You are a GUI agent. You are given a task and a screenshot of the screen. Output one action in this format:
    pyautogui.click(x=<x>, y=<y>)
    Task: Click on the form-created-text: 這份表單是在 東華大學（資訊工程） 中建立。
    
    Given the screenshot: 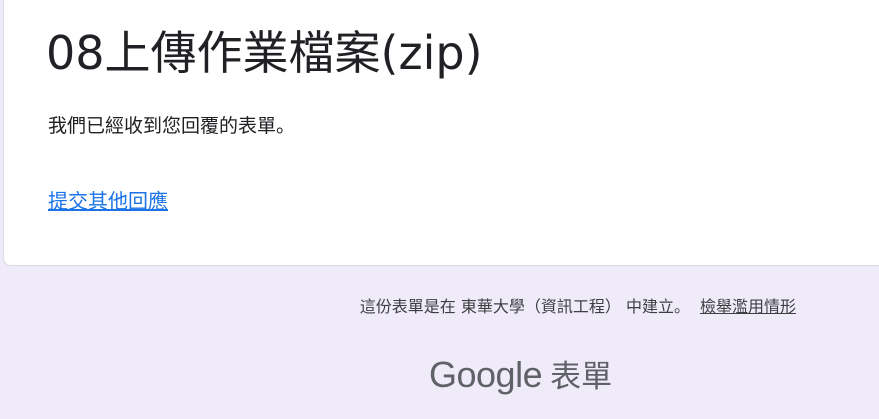 What is the action you would take?
    pyautogui.click(x=524, y=306)
    